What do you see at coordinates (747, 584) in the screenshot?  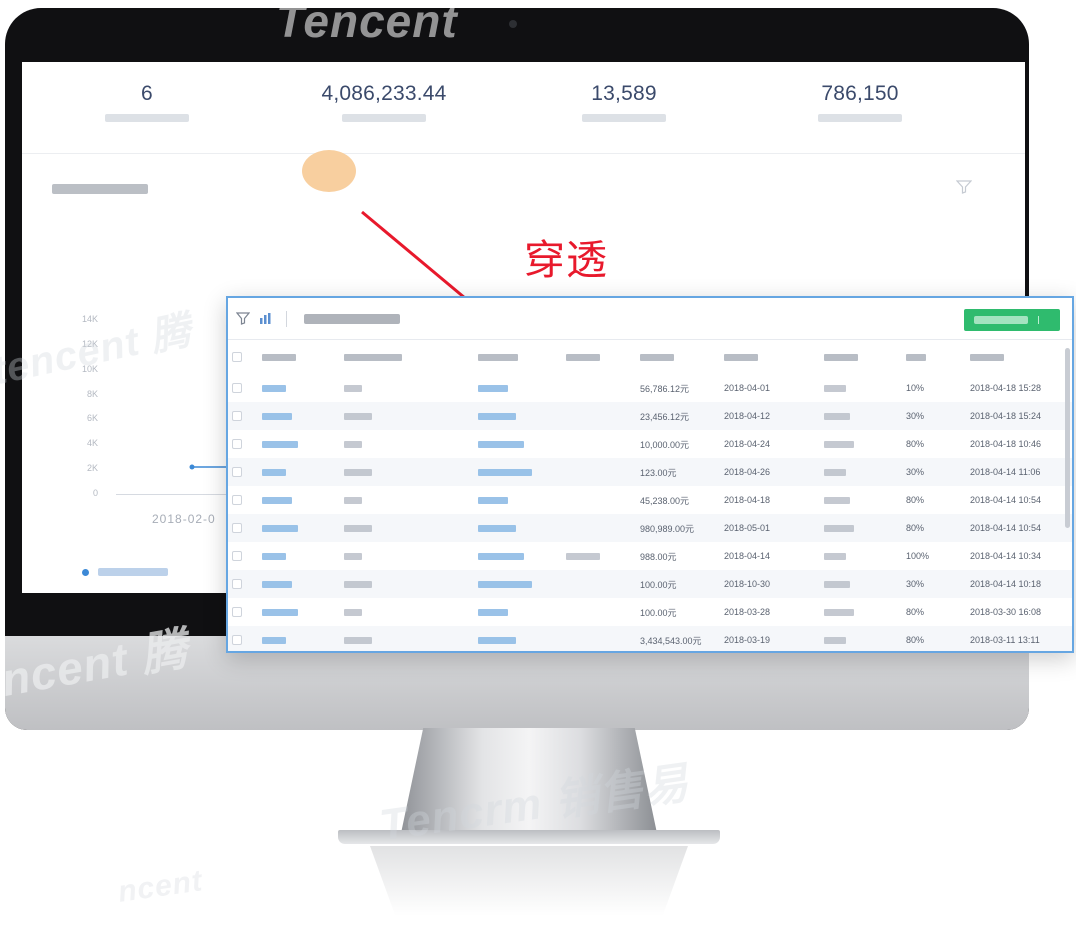 I see `close-date-cell: 2018-10-30` at bounding box center [747, 584].